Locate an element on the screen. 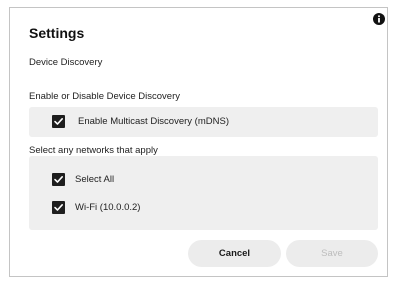 Image resolution: width=396 pixels, height=282 pixels. mdns-checkbox-label: Enable Multicast Discovery (mDNS) is located at coordinates (153, 121).